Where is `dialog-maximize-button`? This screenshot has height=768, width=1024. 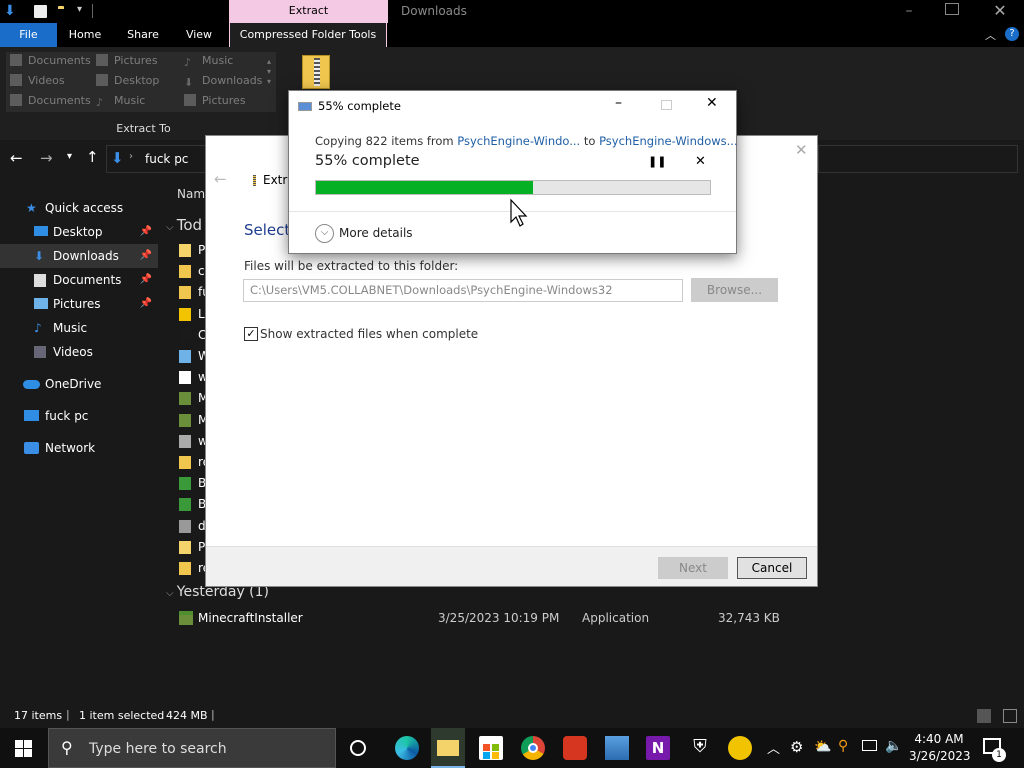 dialog-maximize-button is located at coordinates (666, 105).